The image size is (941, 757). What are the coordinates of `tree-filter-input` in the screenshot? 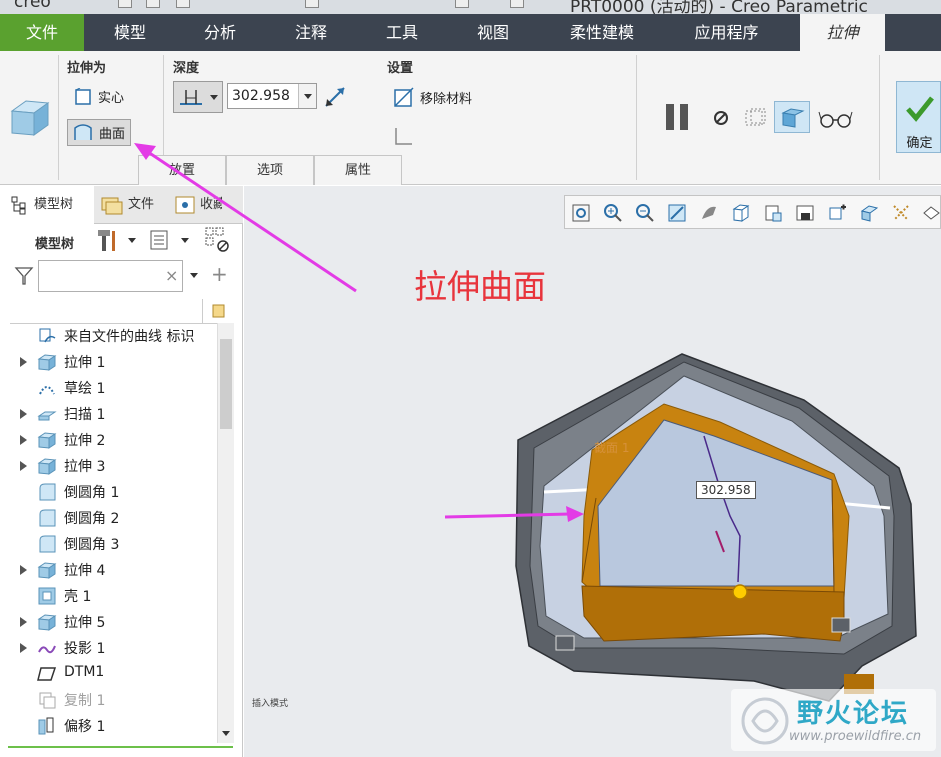 It's located at (110, 276).